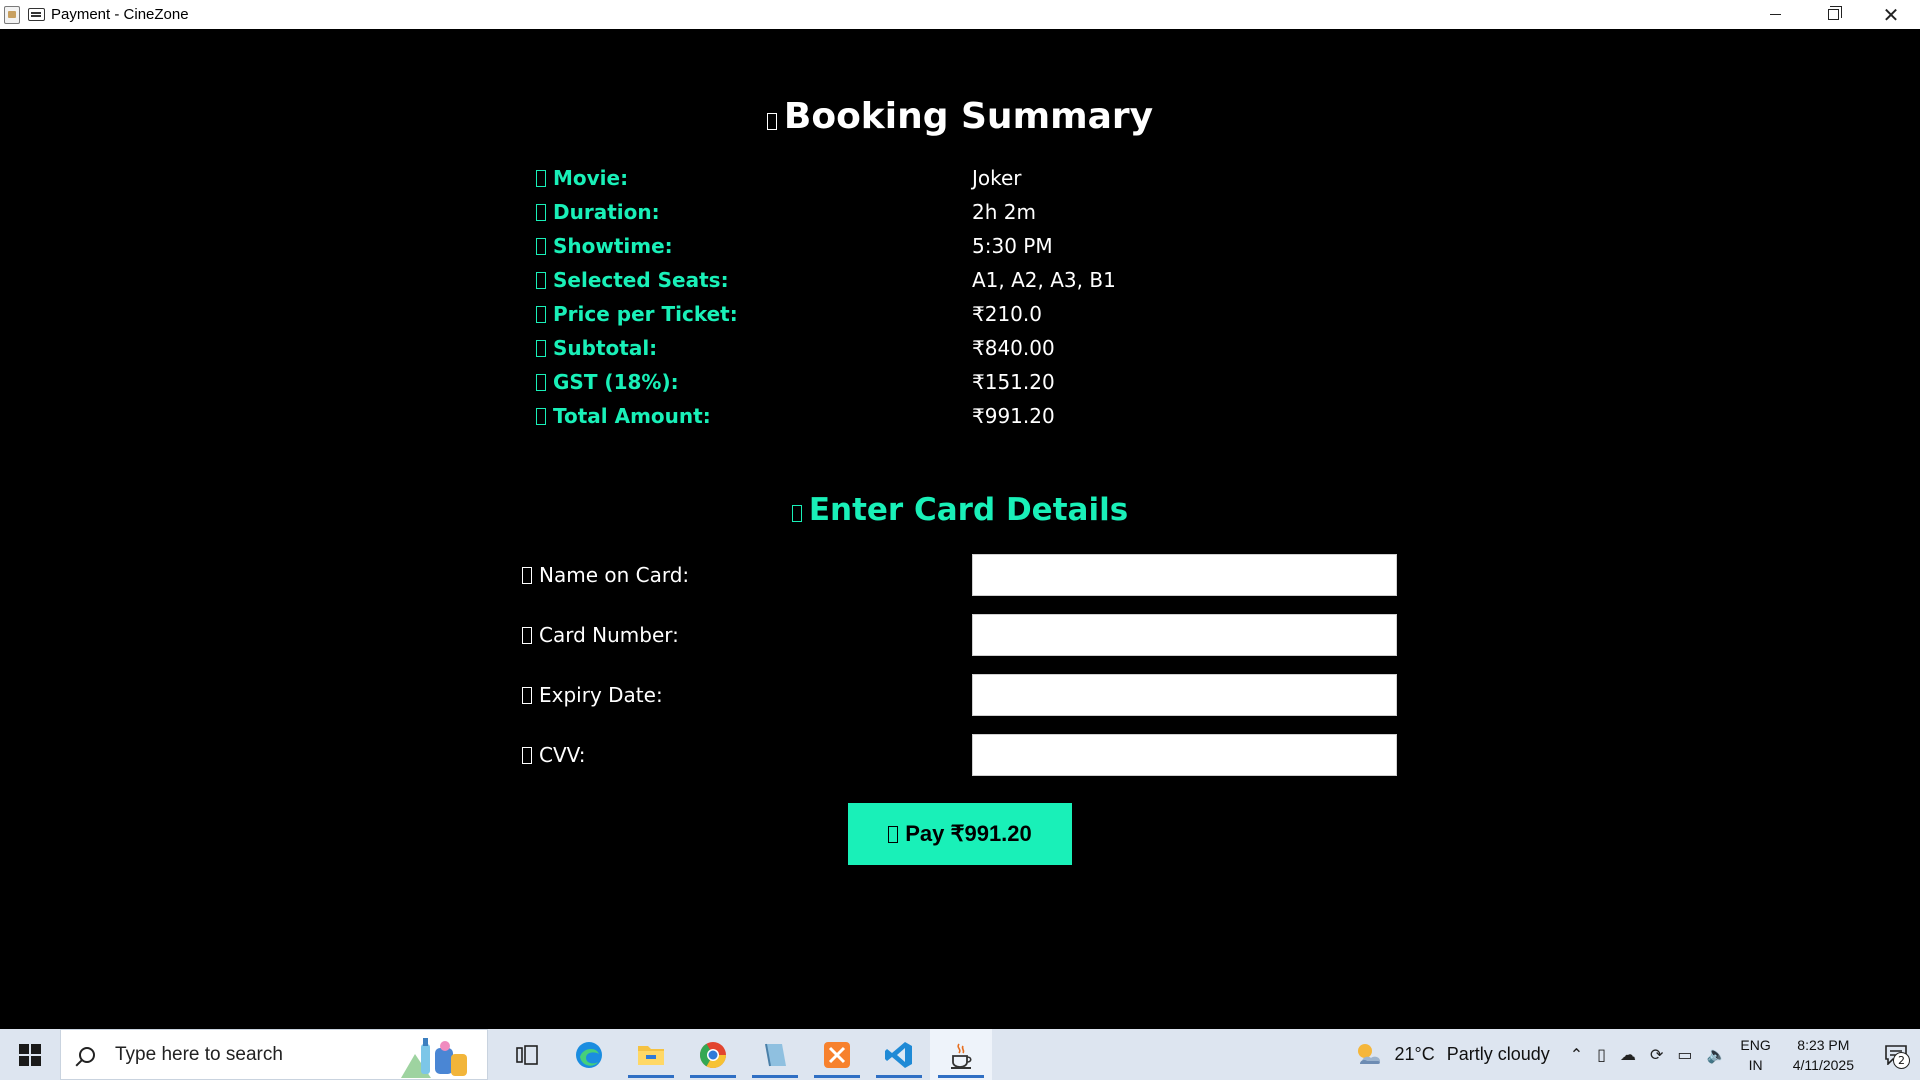  What do you see at coordinates (1184, 755) in the screenshot?
I see `cvv-input` at bounding box center [1184, 755].